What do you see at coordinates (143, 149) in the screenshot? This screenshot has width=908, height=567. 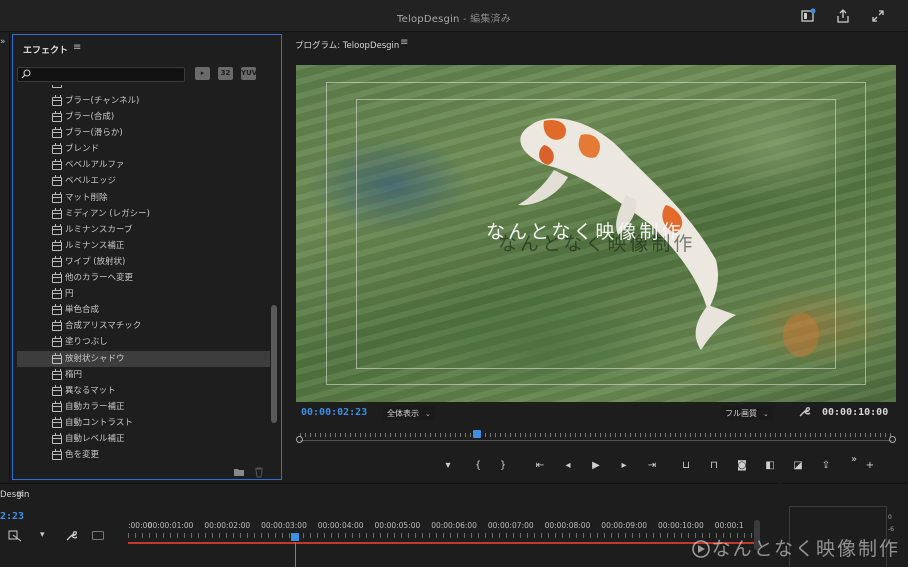 I see `effect-list-item: ブレンド` at bounding box center [143, 149].